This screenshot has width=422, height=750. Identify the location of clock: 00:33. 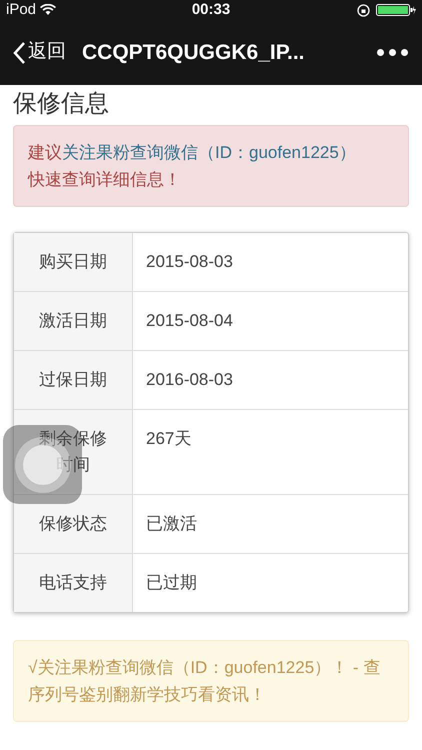
(211, 10).